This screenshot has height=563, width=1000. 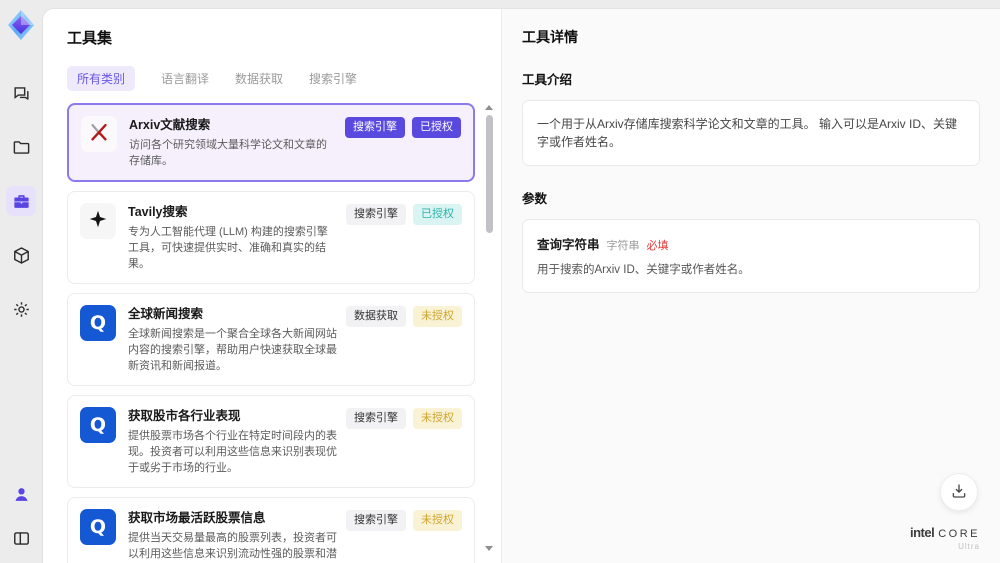 I want to click on tool-name: 获取股市各行业表现, so click(x=184, y=416).